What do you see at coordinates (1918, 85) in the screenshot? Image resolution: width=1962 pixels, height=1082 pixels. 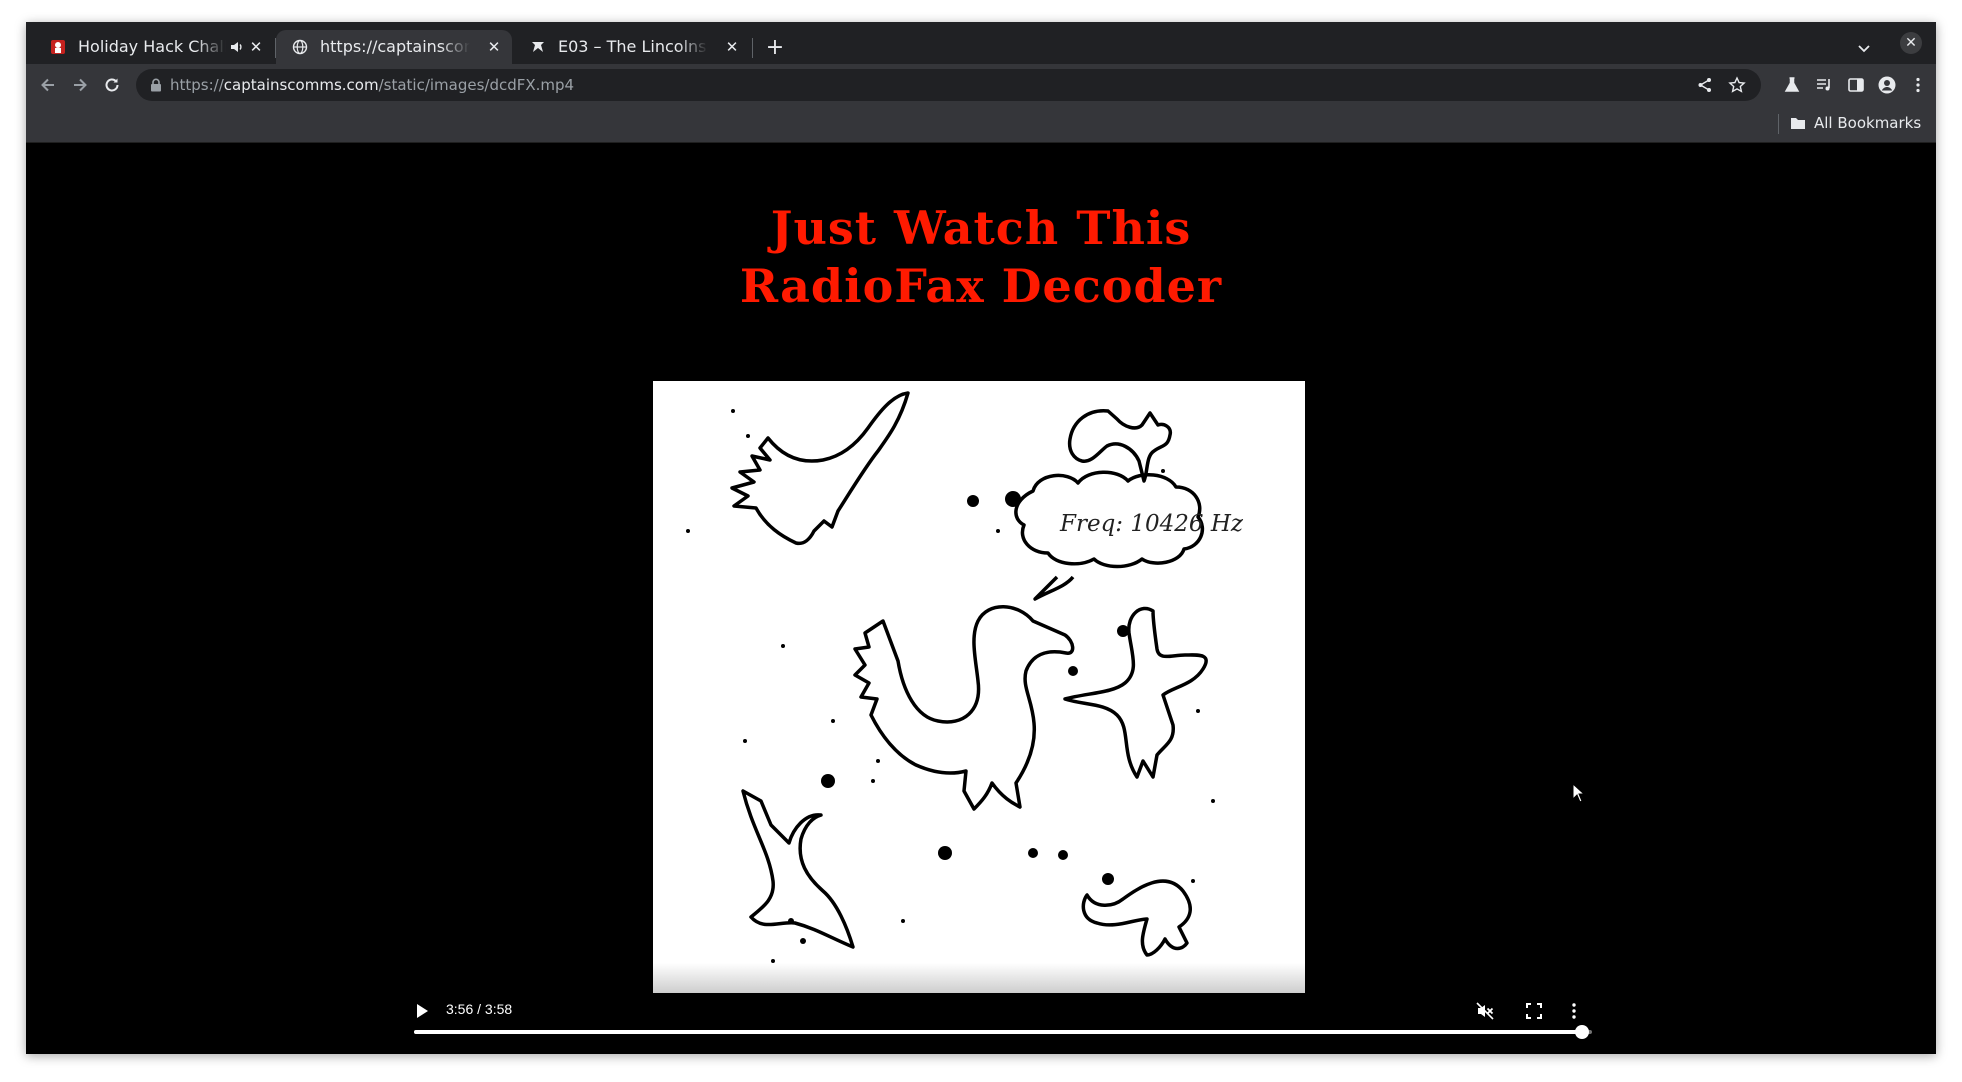 I see `browser-menu-icon` at bounding box center [1918, 85].